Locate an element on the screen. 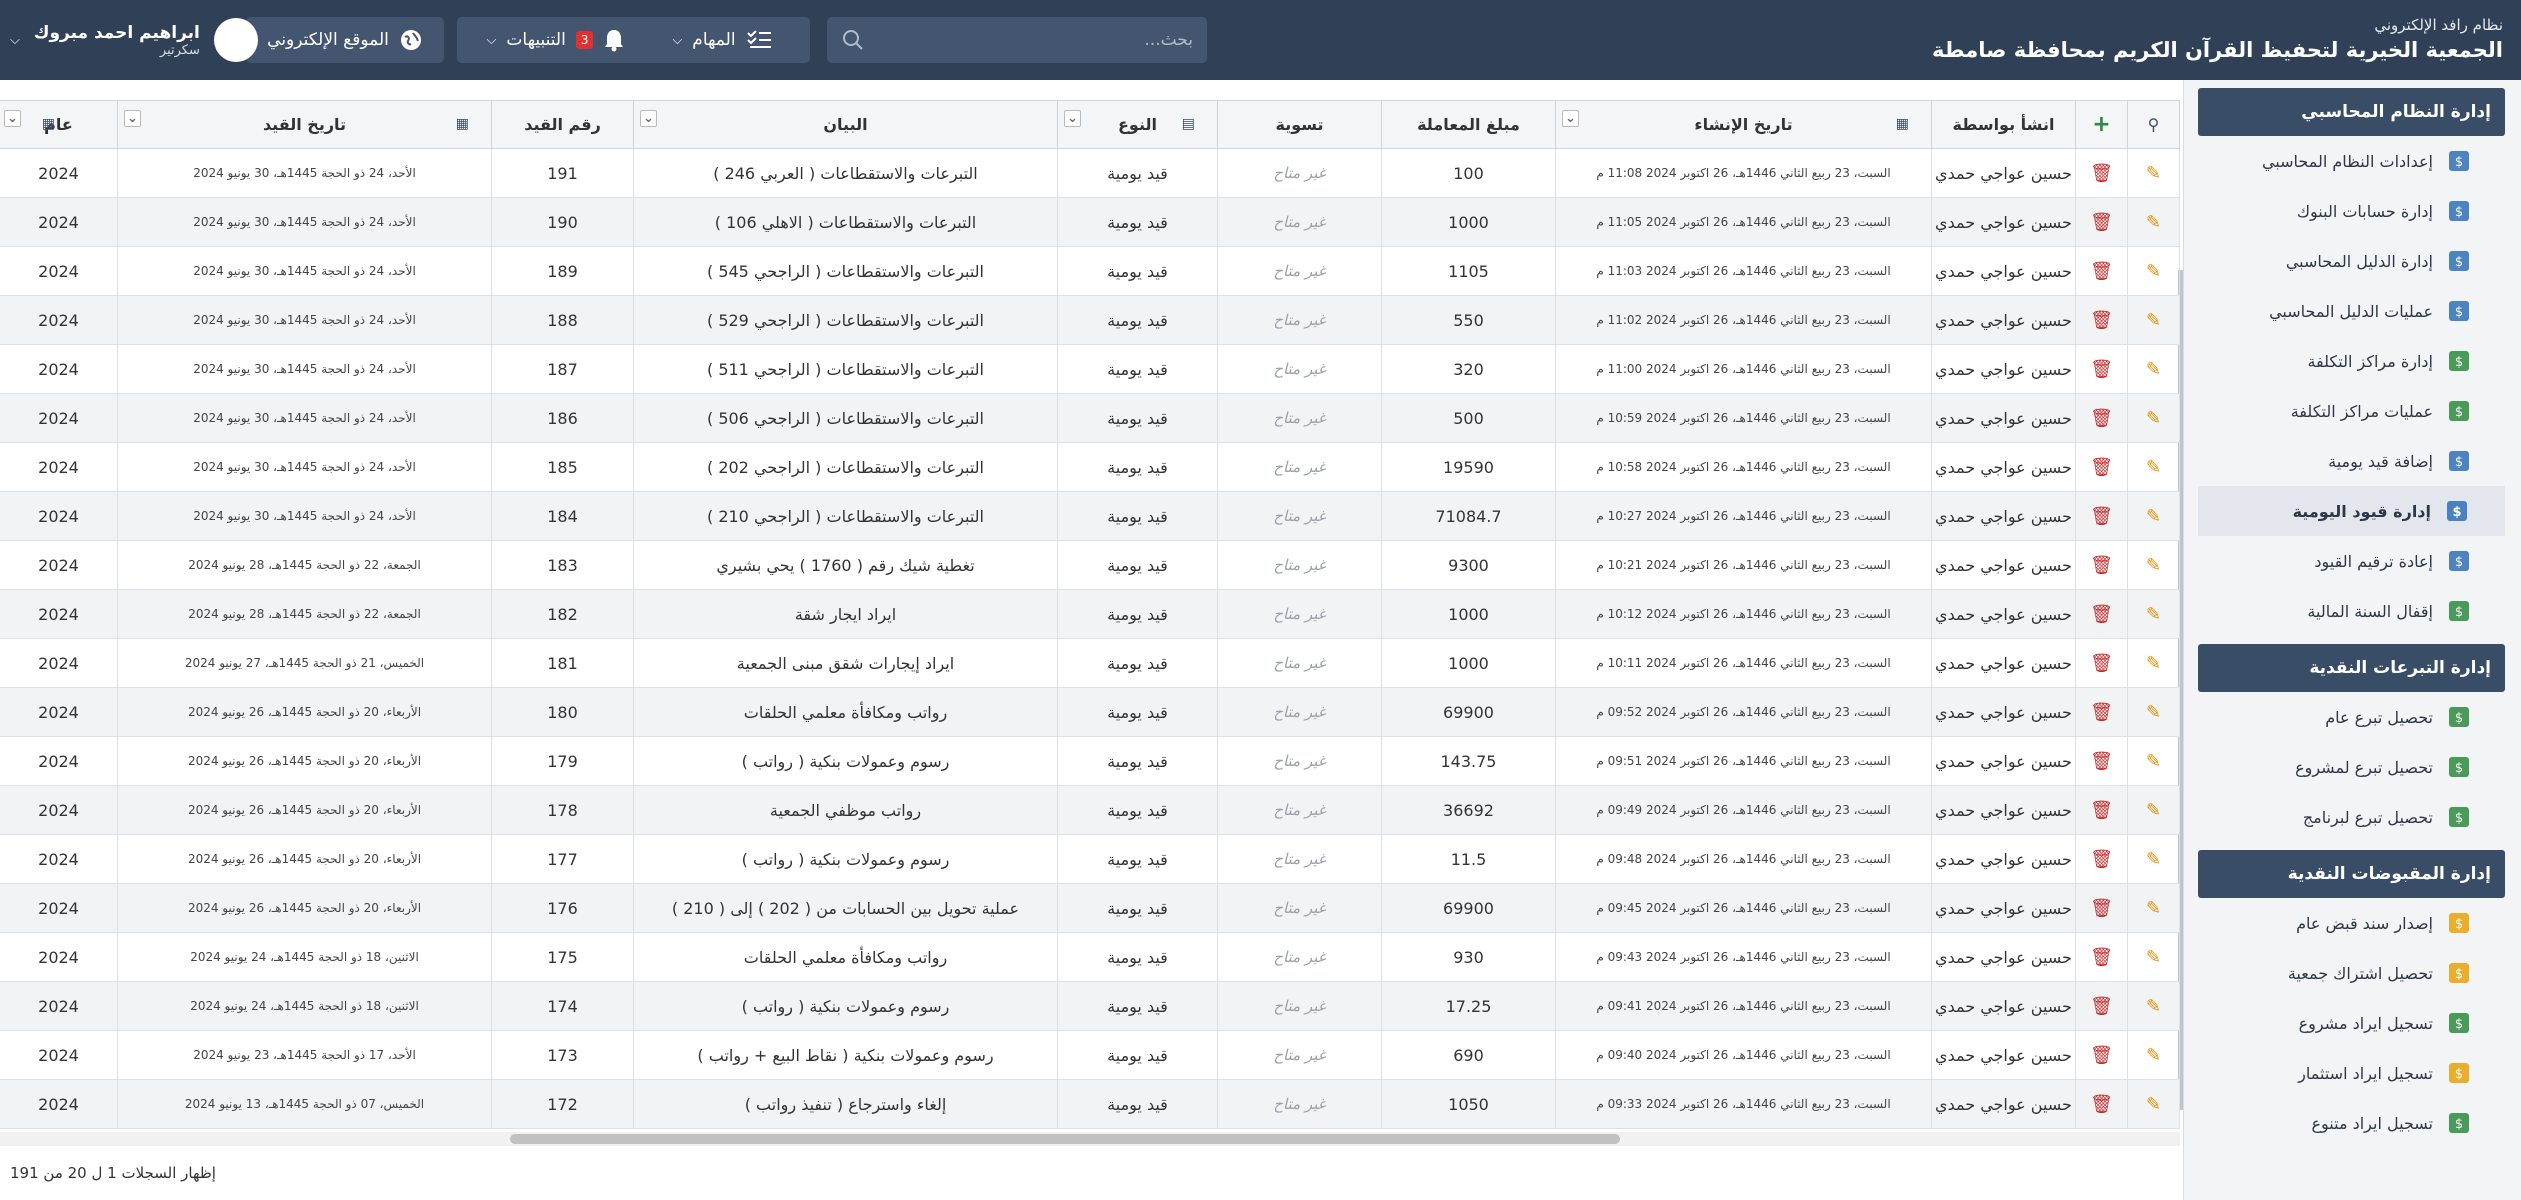 The height and width of the screenshot is (1200, 2521). sidebar-item: $ عمليات الدليل المحاسبي is located at coordinates (2352, 311).